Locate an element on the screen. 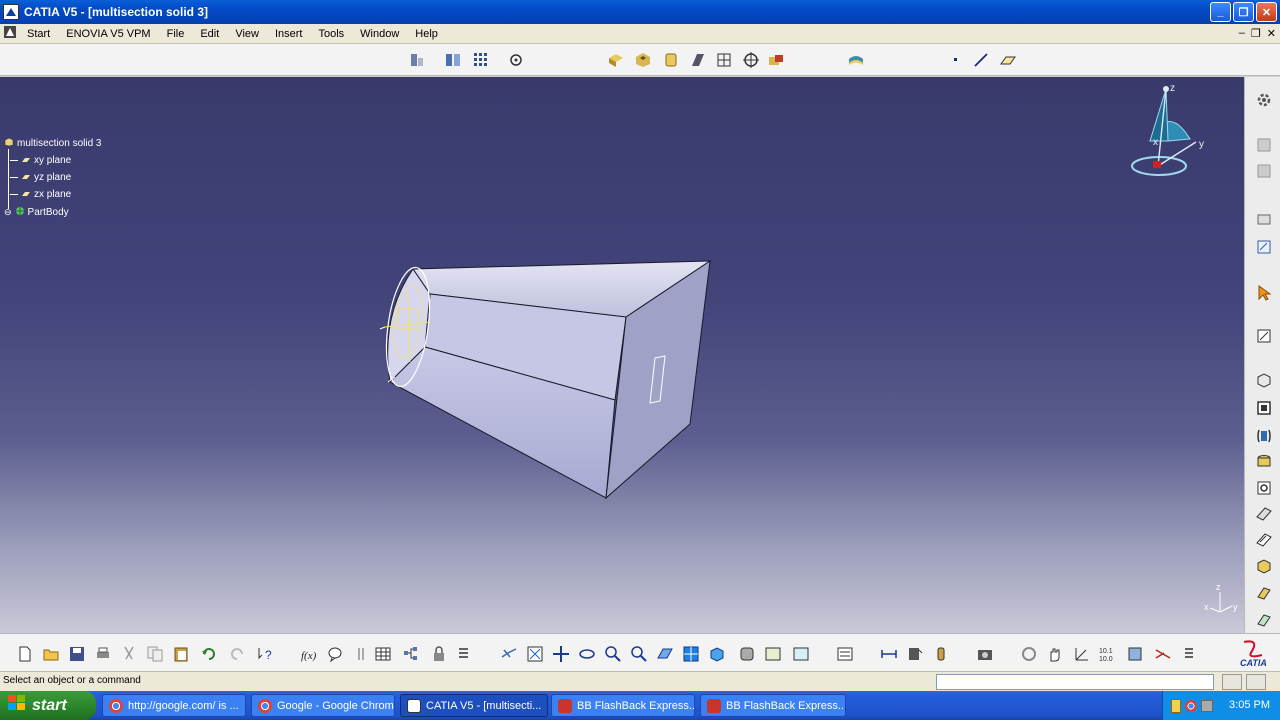  pad-icon is located at coordinates (616, 60).